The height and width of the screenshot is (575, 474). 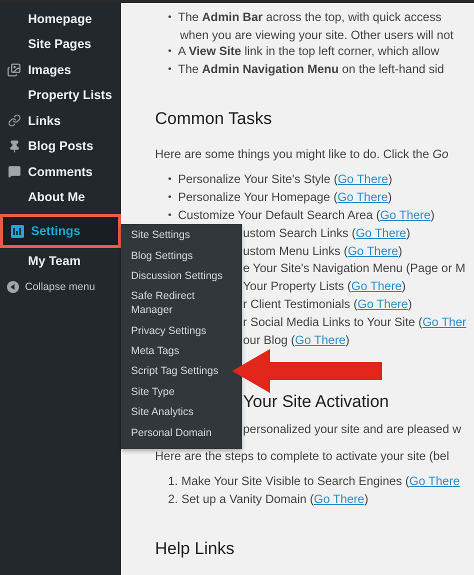 I want to click on collapse-menu-button: Collapse menu, so click(x=60, y=287).